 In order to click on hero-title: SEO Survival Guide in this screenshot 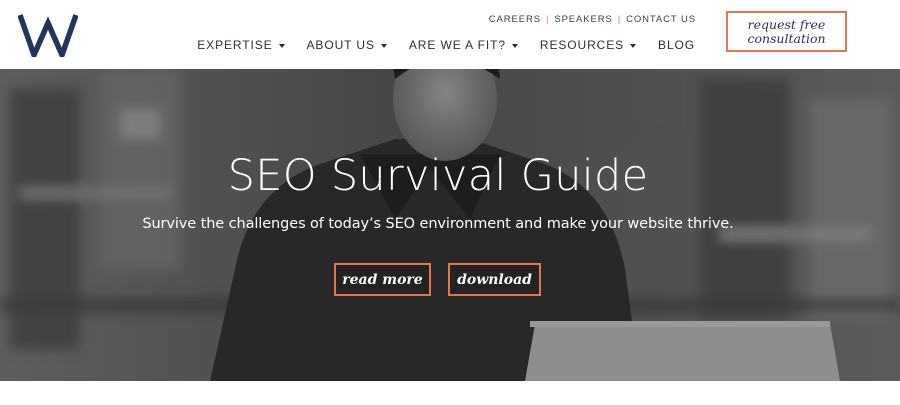, I will do `click(438, 176)`.